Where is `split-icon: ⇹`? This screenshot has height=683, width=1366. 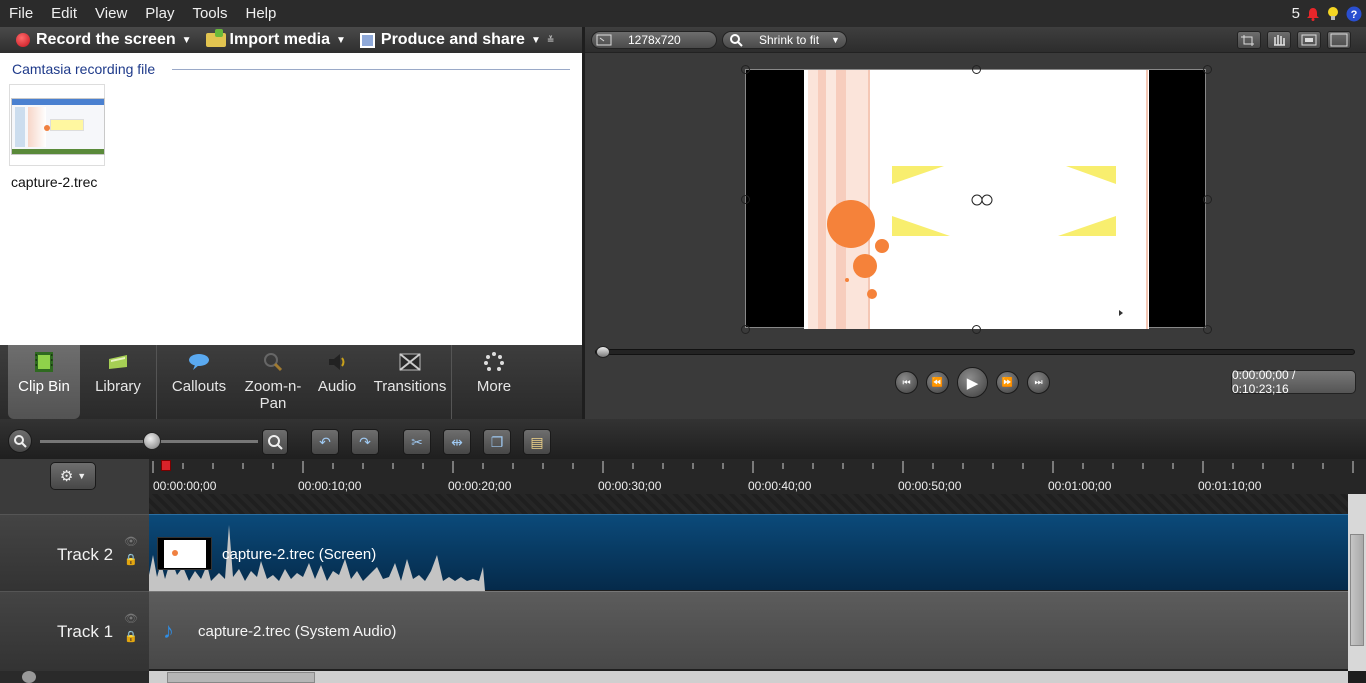
split-icon: ⇹ is located at coordinates (457, 441).